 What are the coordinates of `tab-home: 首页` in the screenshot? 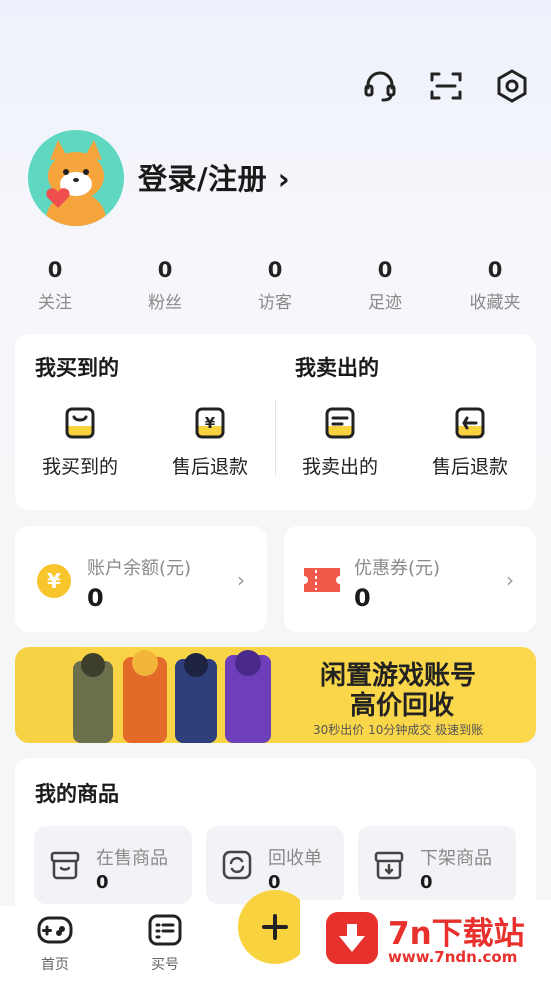 It's located at (55, 944).